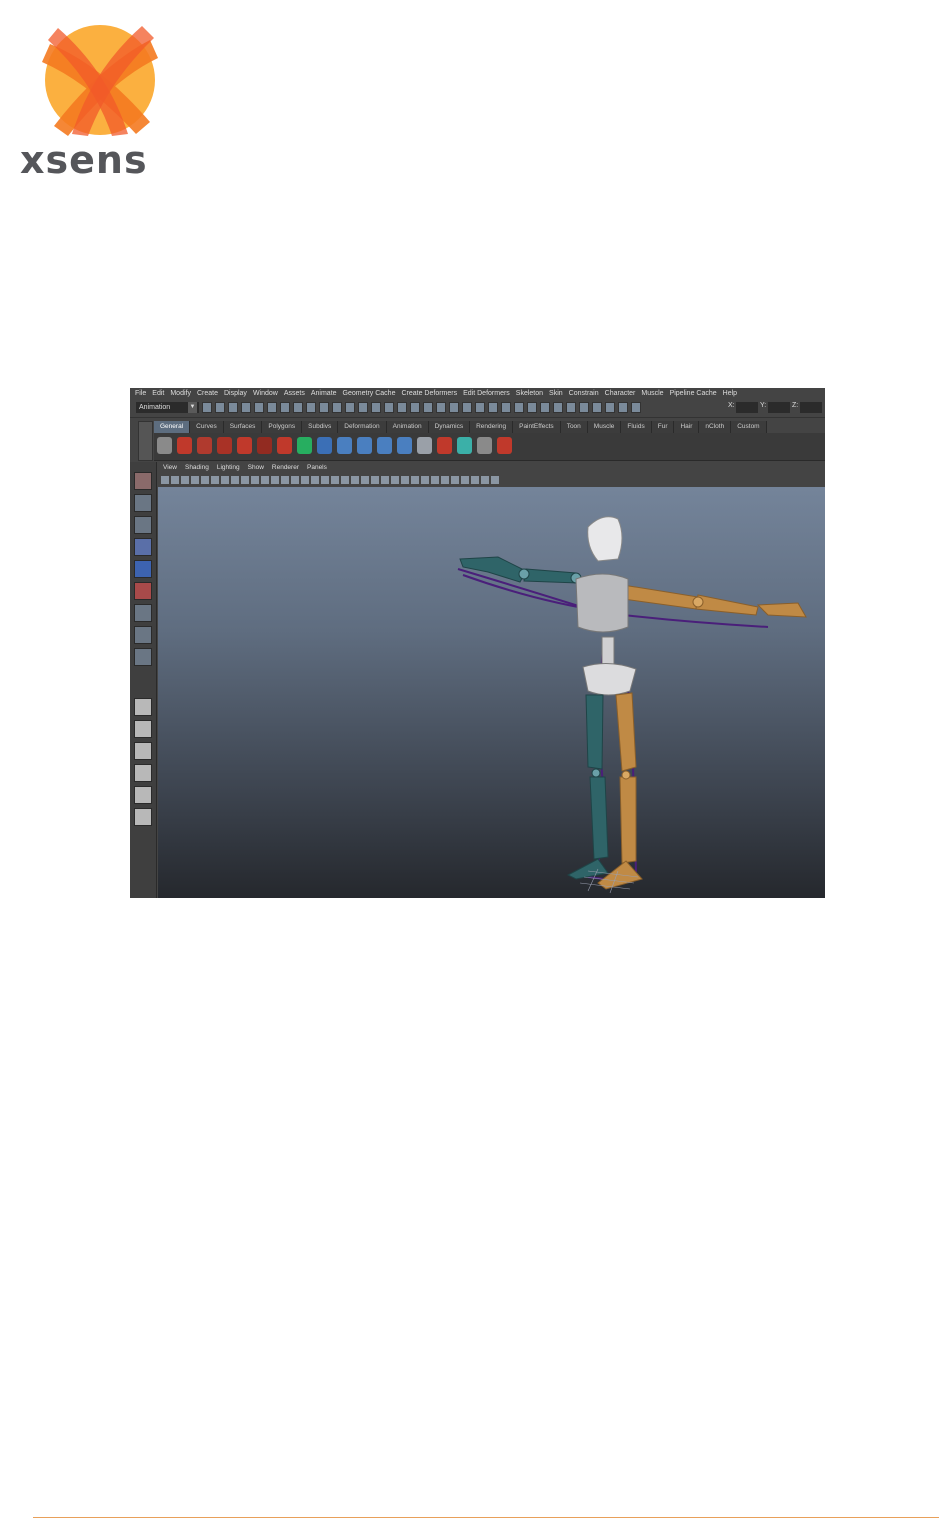 This screenshot has width=939, height=1521. Describe the element at coordinates (228, 468) in the screenshot. I see `panel-menu-lighting: Lighting` at that location.